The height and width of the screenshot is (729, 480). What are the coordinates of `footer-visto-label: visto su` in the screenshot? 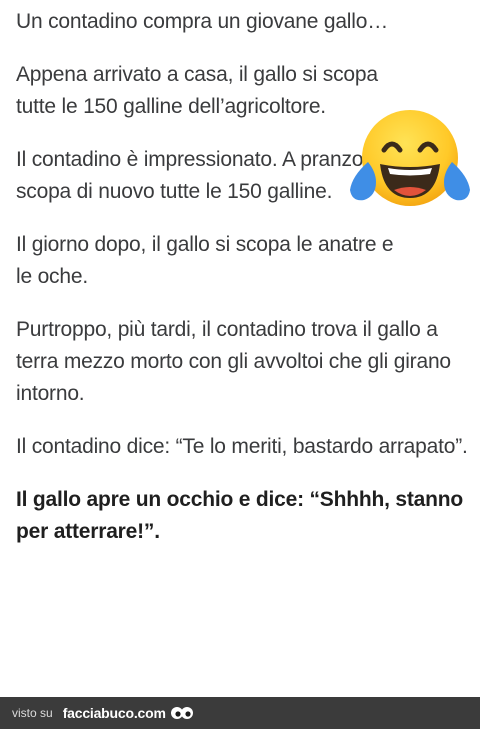 It's located at (32, 713).